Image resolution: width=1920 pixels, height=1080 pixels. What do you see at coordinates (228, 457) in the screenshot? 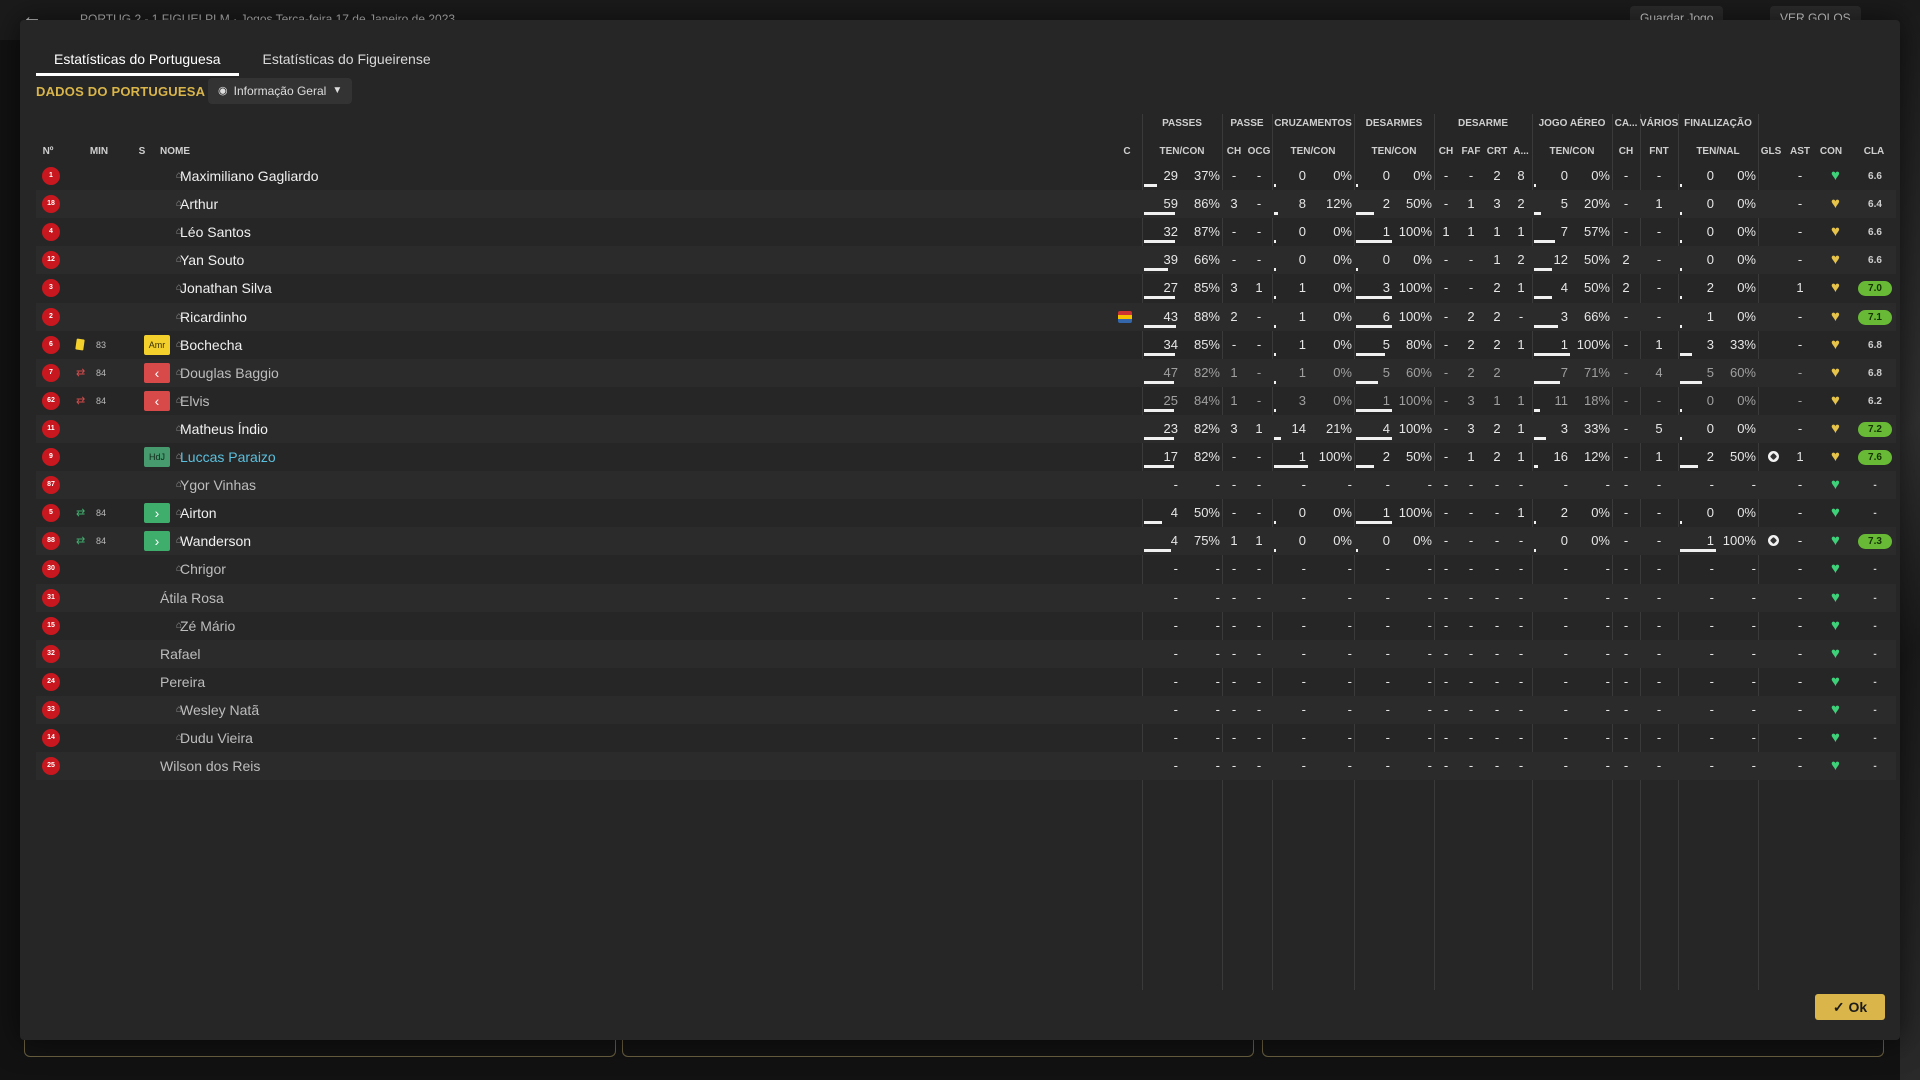
I see `player-name: Luccas Paraizo` at bounding box center [228, 457].